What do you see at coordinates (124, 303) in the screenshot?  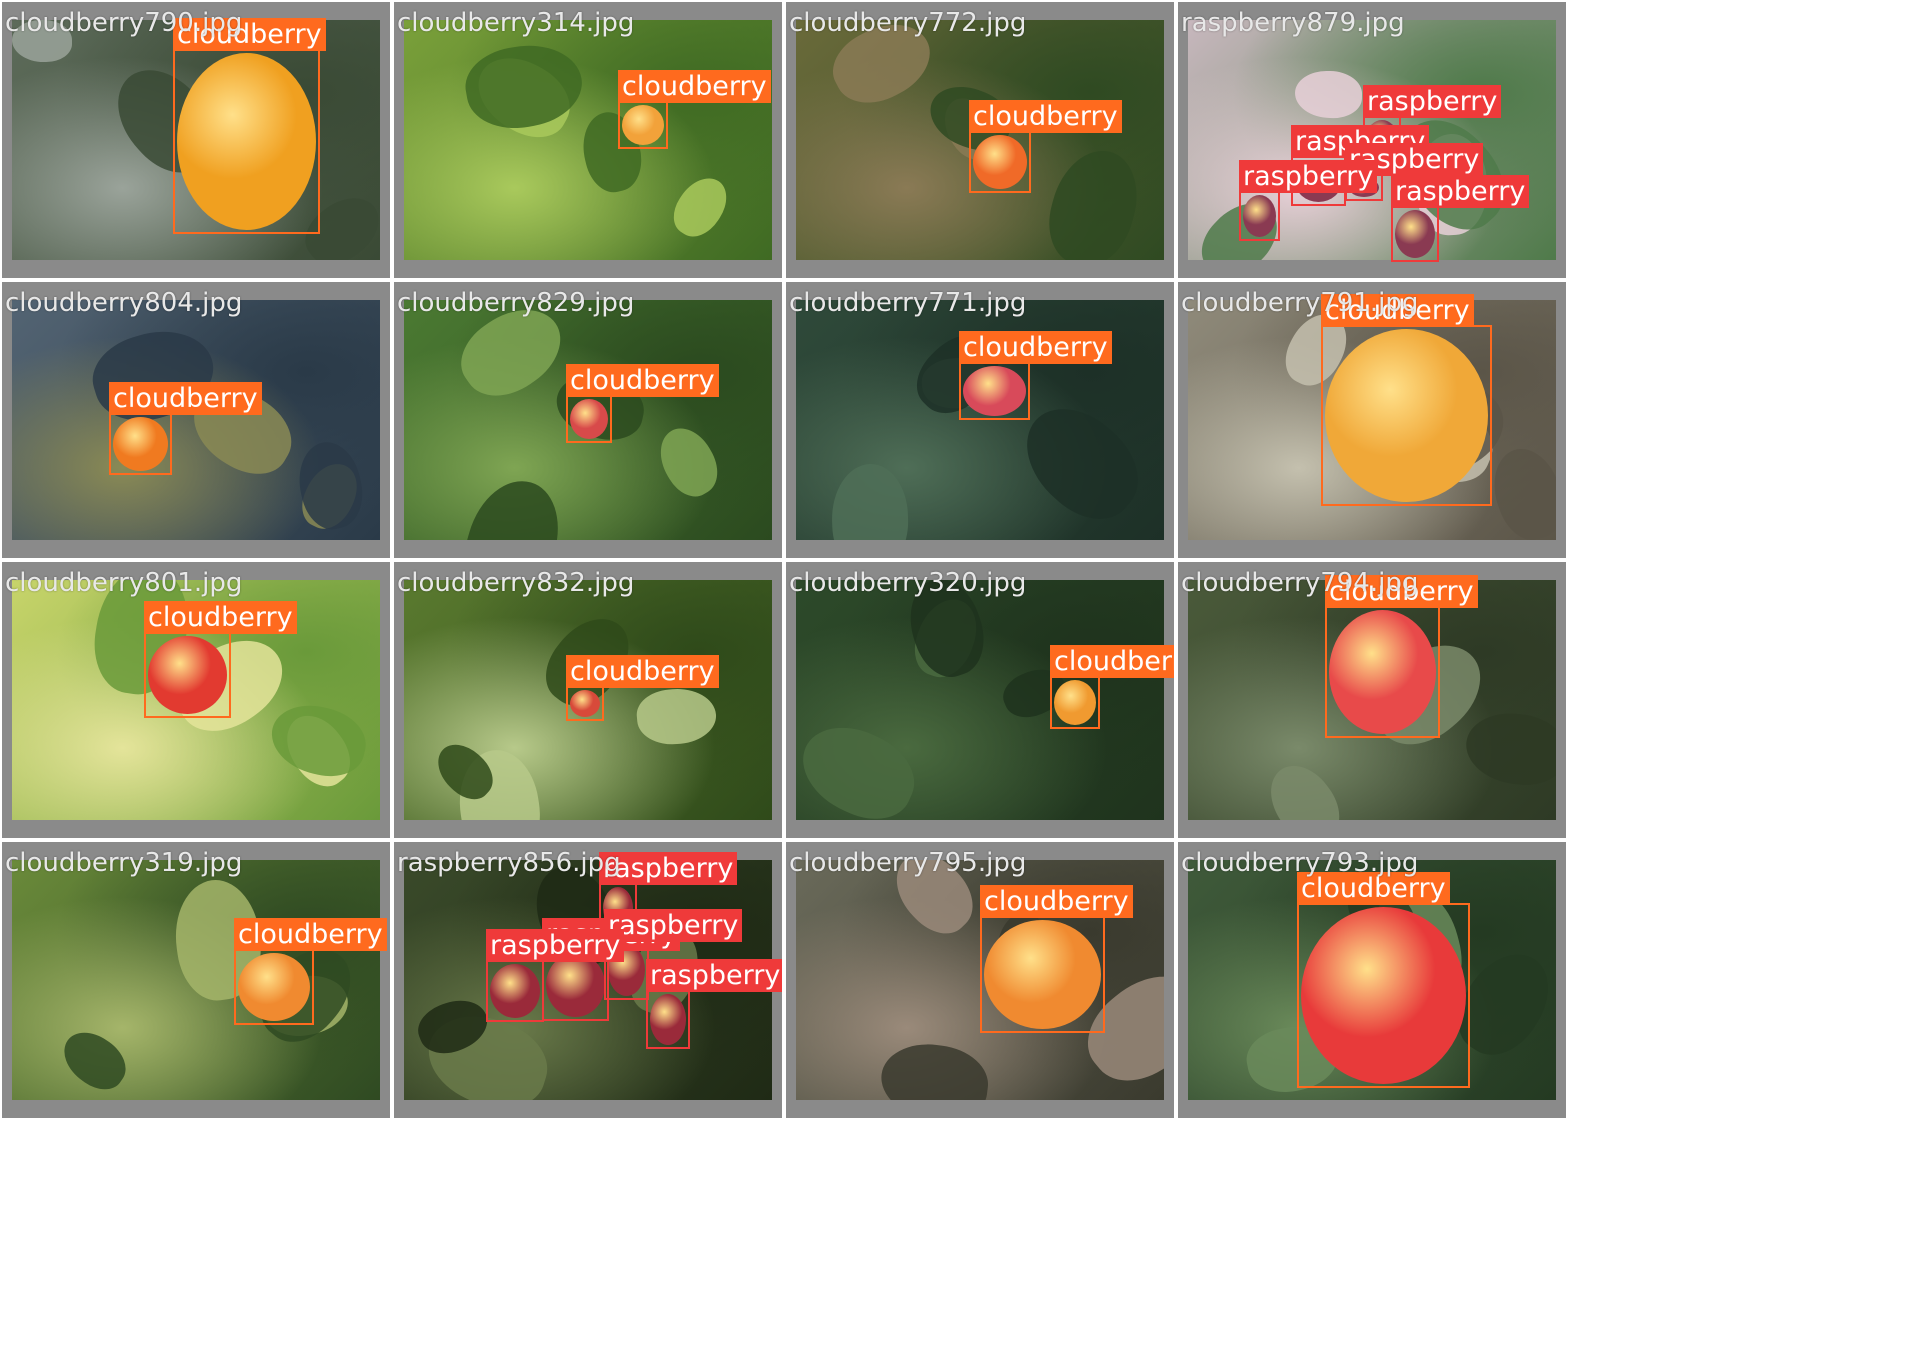 I see `image-filename: cloudberry804.jpg` at bounding box center [124, 303].